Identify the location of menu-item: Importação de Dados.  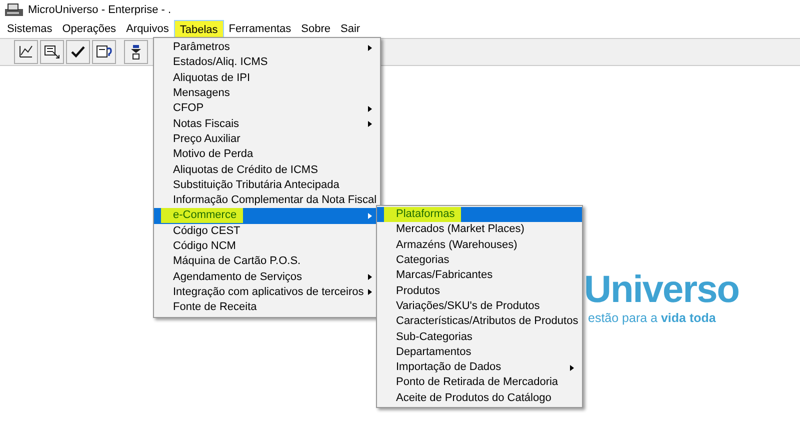
(479, 368).